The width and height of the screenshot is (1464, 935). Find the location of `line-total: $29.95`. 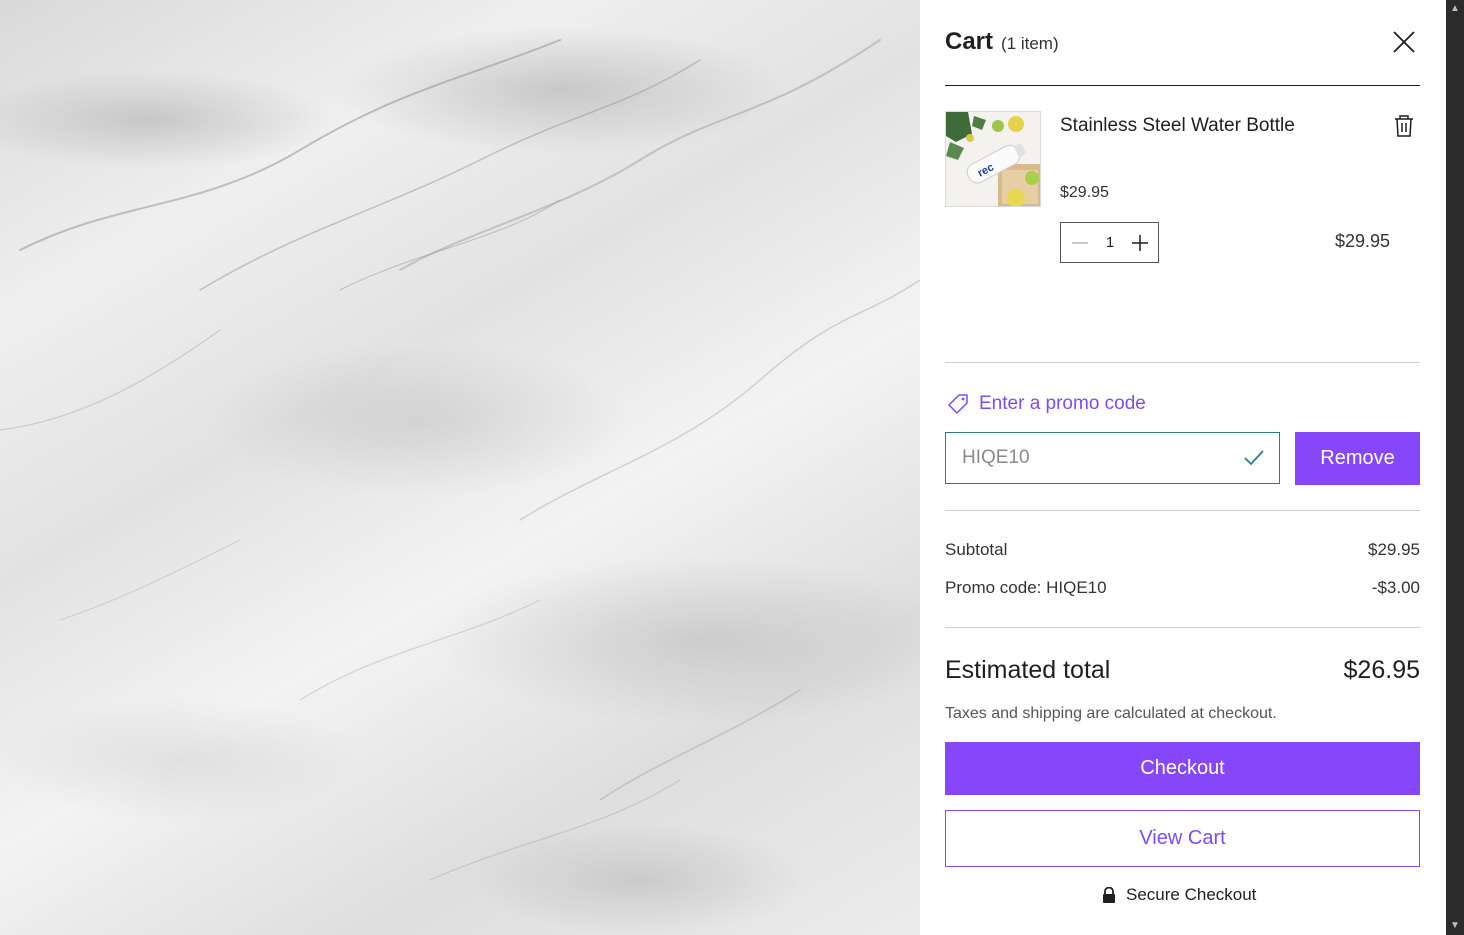

line-total: $29.95 is located at coordinates (1362, 241).